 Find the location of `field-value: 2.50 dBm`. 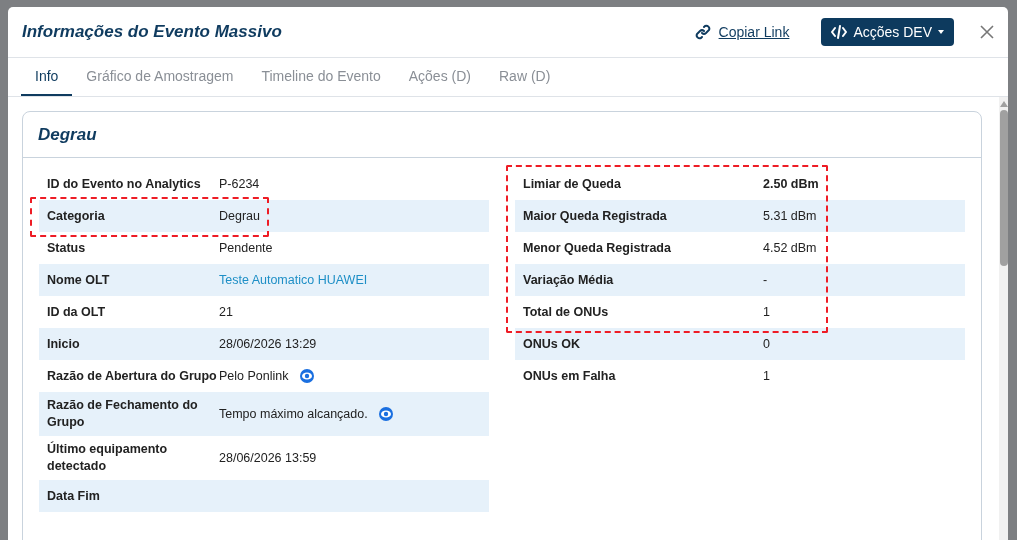

field-value: 2.50 dBm is located at coordinates (791, 184).